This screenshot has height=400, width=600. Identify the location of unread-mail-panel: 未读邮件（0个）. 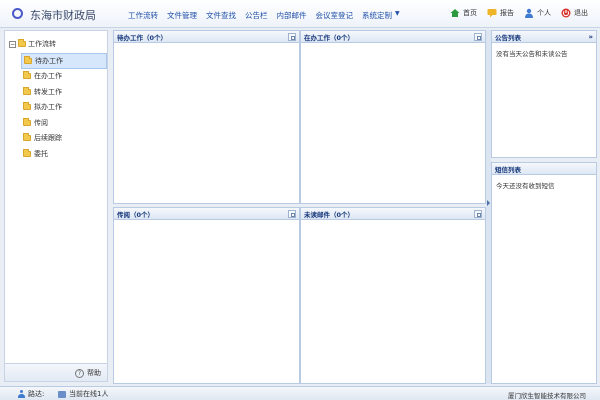
(393, 295).